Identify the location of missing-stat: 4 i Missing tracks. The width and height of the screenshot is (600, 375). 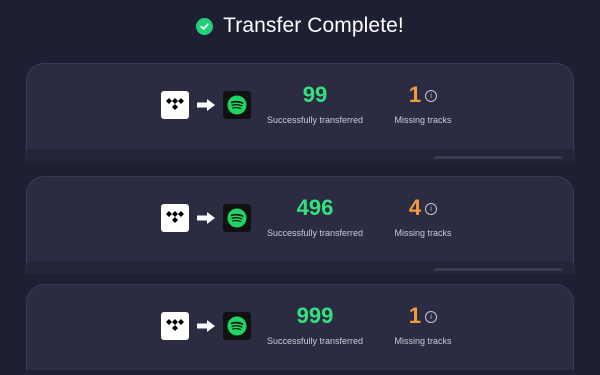
(423, 216).